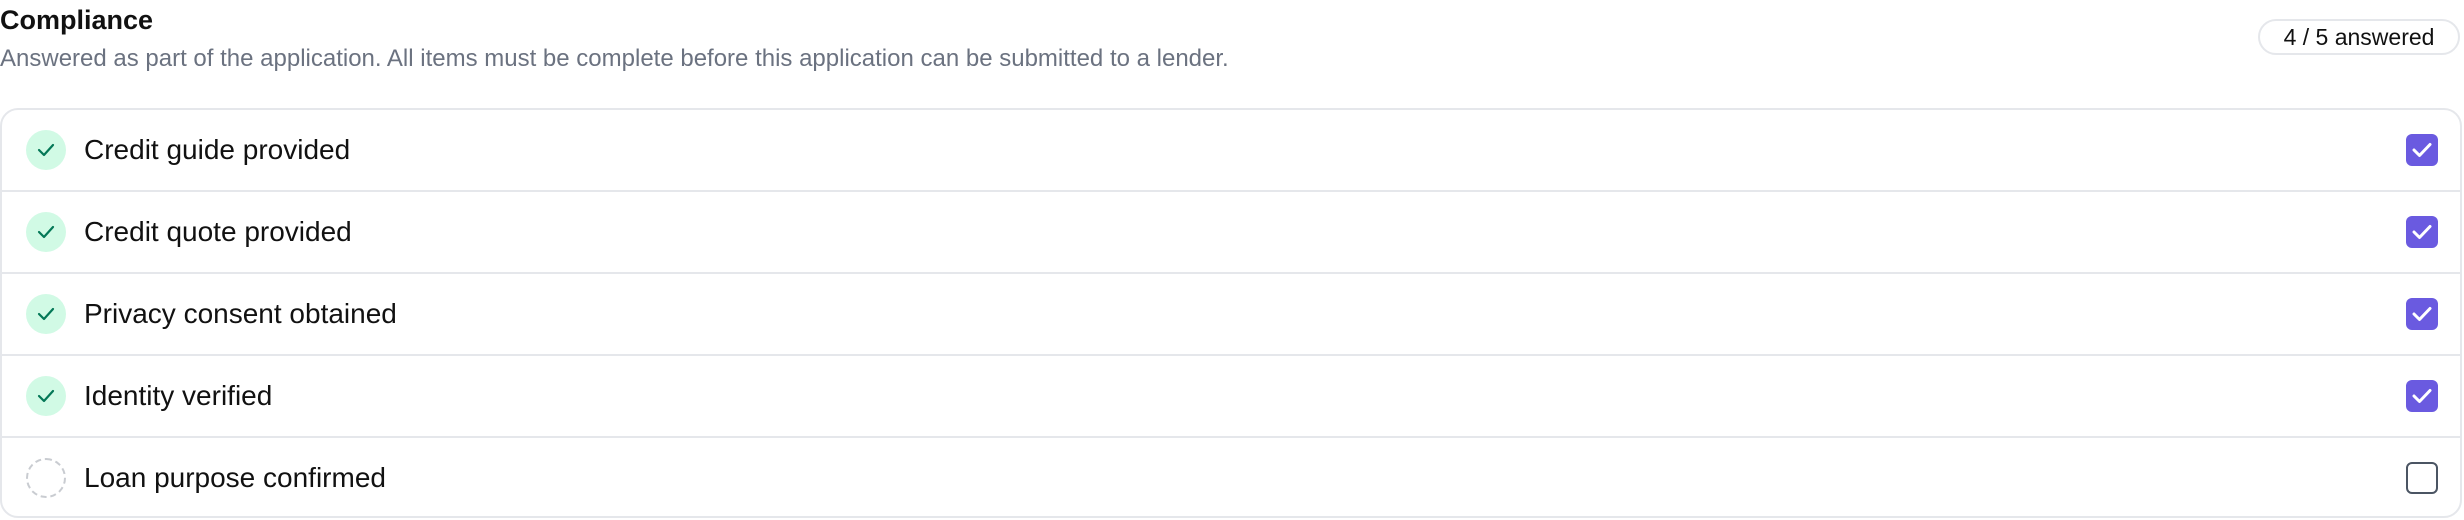  Describe the element at coordinates (218, 231) in the screenshot. I see `checklist-item-label: Credit quote provided` at that location.